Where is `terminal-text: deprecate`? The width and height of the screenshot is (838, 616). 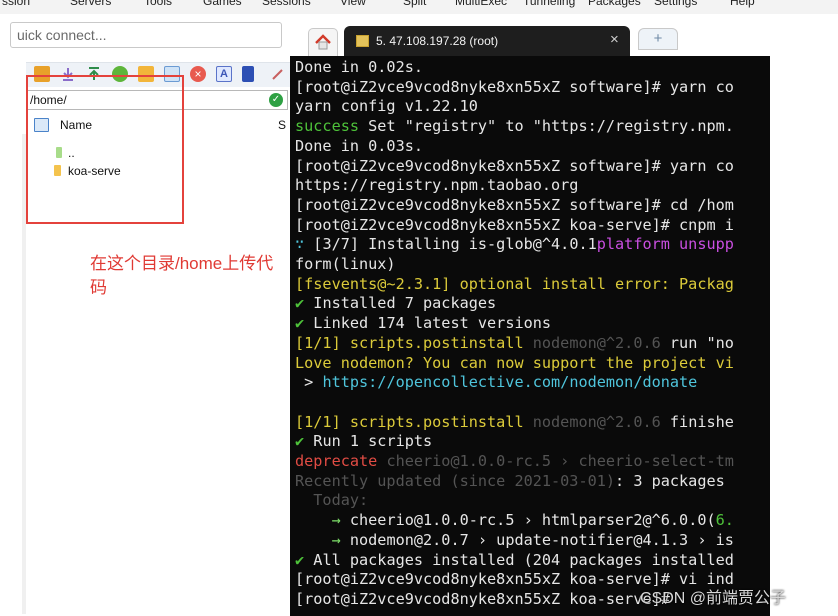 terminal-text: deprecate is located at coordinates (341, 461).